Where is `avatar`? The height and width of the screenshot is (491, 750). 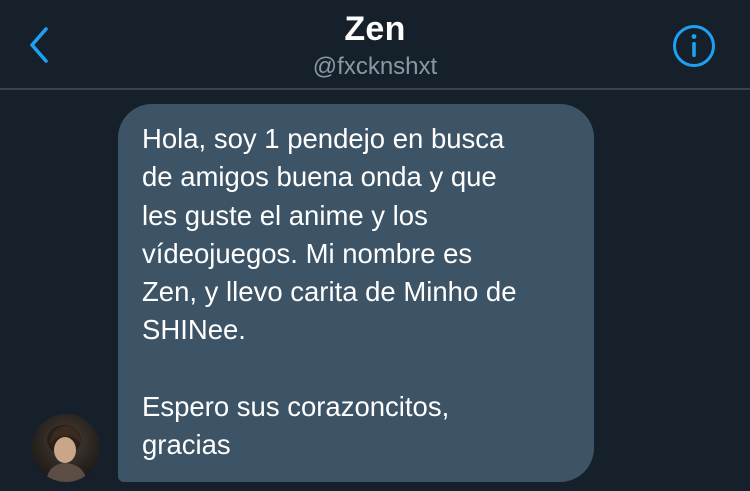 avatar is located at coordinates (66, 448).